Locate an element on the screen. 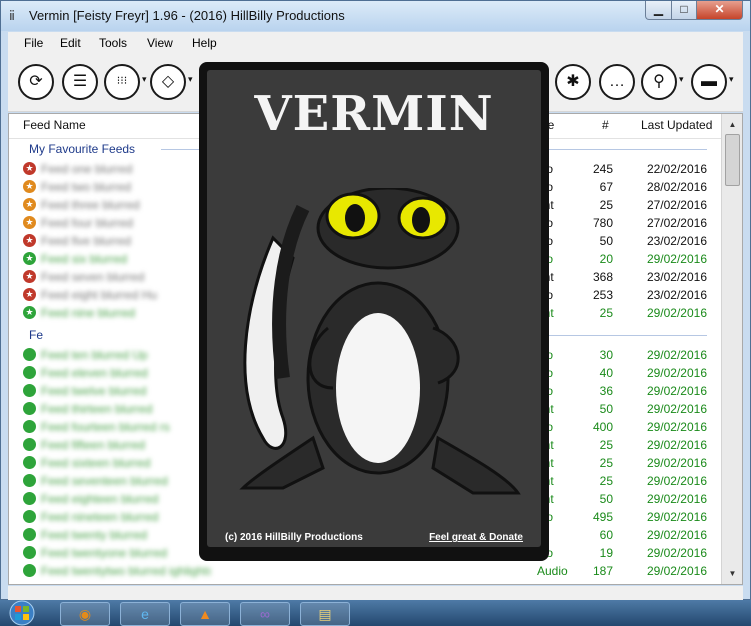  group-header-favourites: My Favourite Feeds is located at coordinates (82, 149).